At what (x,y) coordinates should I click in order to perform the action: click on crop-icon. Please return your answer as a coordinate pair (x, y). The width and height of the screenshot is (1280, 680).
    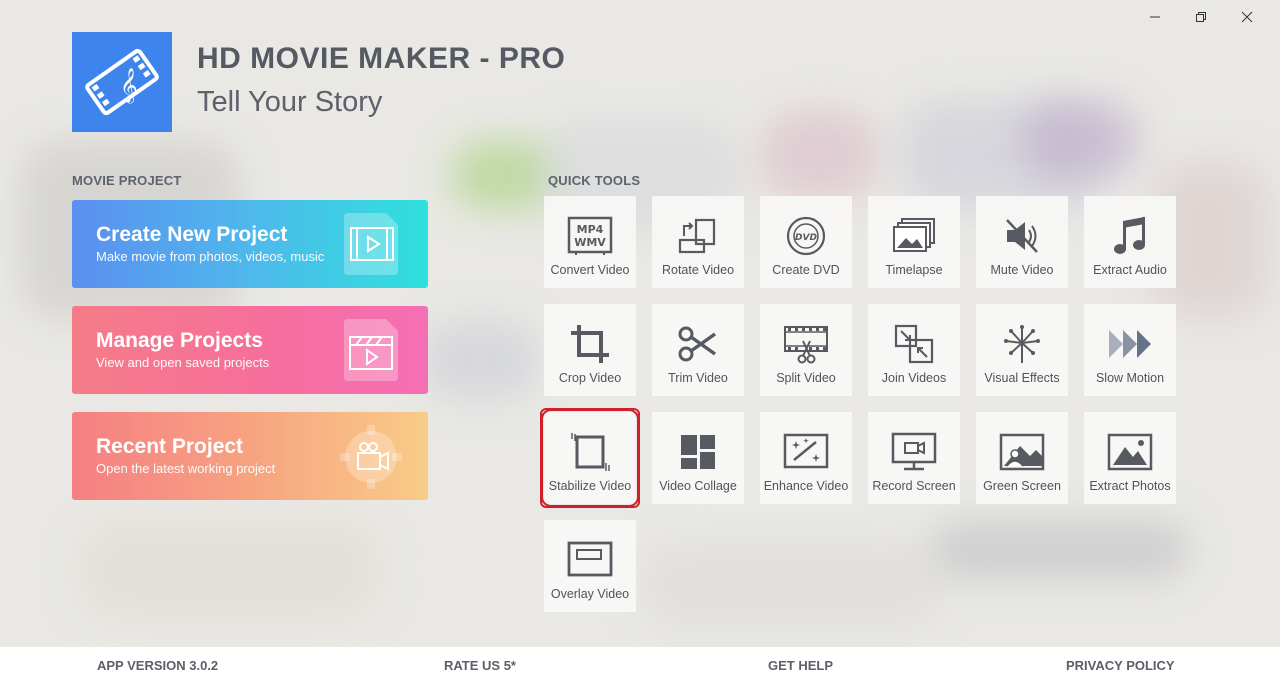
    Looking at the image, I should click on (590, 344).